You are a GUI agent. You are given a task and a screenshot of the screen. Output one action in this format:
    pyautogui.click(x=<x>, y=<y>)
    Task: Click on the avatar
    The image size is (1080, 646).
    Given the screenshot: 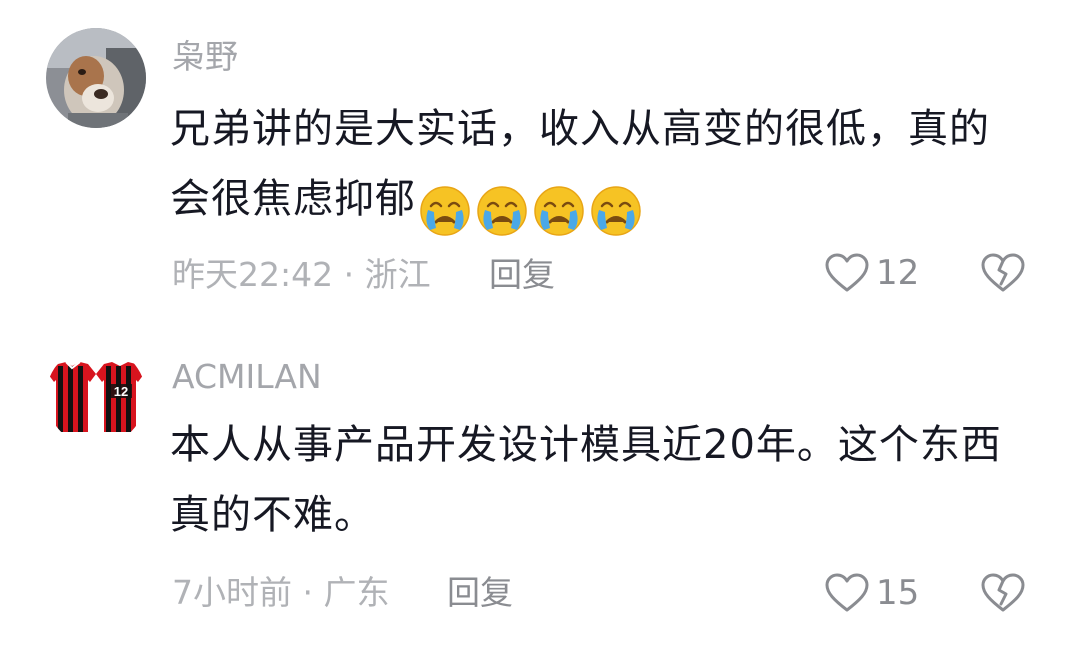 What is the action you would take?
    pyautogui.click(x=96, y=78)
    